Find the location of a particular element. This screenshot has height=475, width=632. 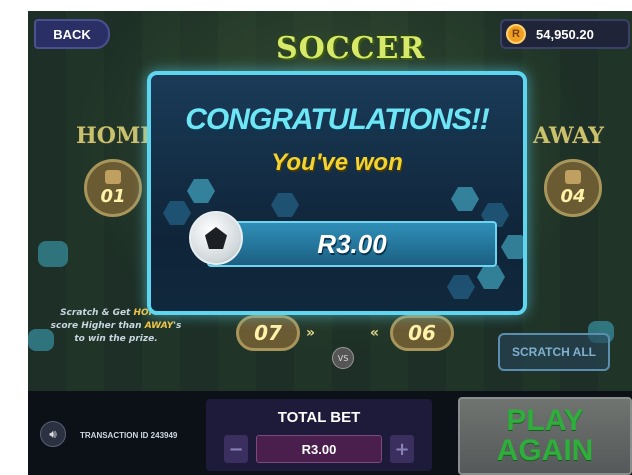

play-again-button: PLAY AGAIN is located at coordinates (545, 436).